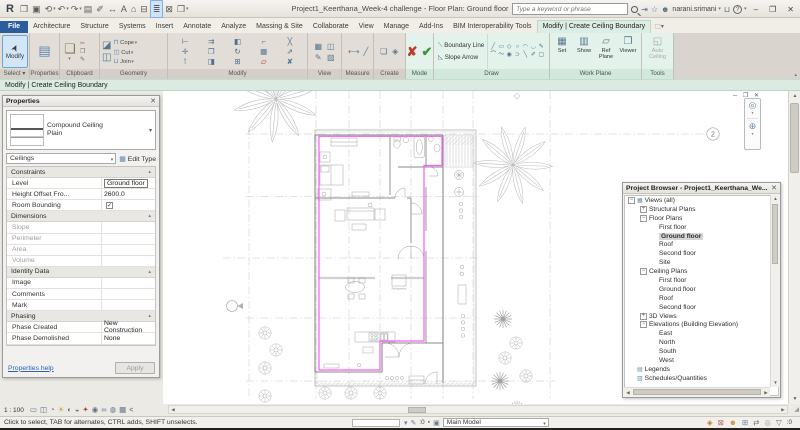  What do you see at coordinates (495, 423) in the screenshot?
I see `design-option-select: Main Model` at bounding box center [495, 423].